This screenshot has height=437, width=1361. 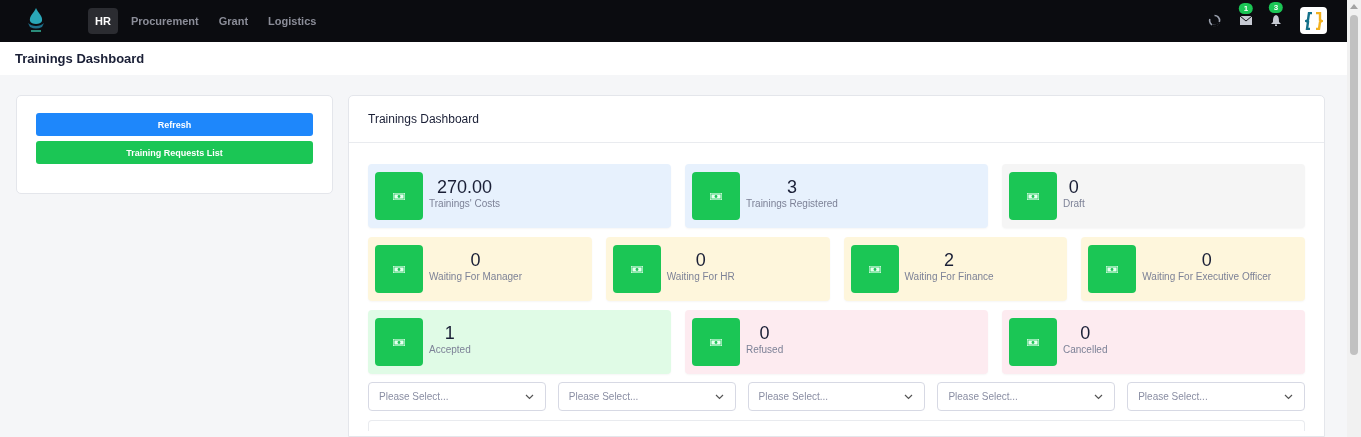 What do you see at coordinates (1276, 21) in the screenshot?
I see `bell-icon` at bounding box center [1276, 21].